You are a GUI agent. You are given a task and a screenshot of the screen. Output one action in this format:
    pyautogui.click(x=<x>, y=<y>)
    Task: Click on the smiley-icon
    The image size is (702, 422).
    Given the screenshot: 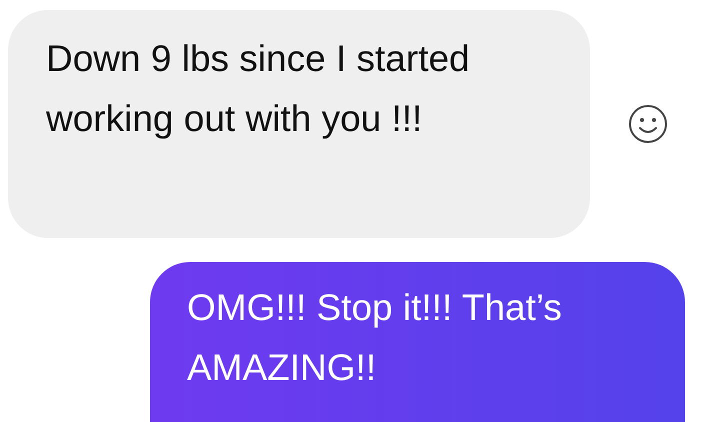 What is the action you would take?
    pyautogui.click(x=648, y=124)
    